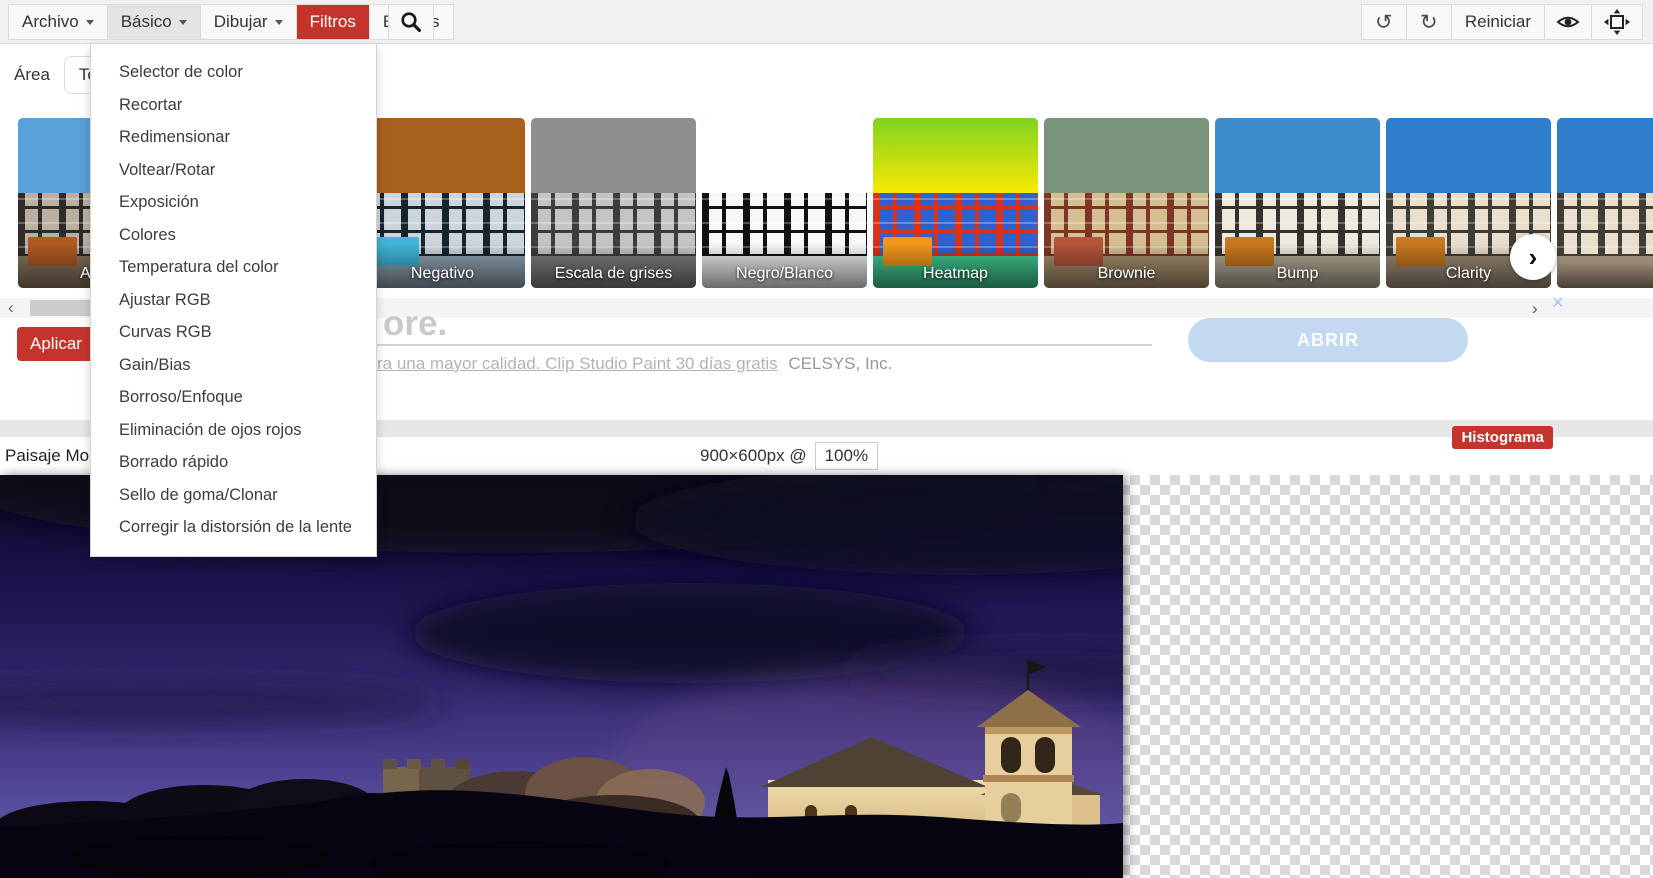 Image resolution: width=1653 pixels, height=878 pixels. Describe the element at coordinates (955, 265) in the screenshot. I see `filter-tile-label: Heatmap` at that location.